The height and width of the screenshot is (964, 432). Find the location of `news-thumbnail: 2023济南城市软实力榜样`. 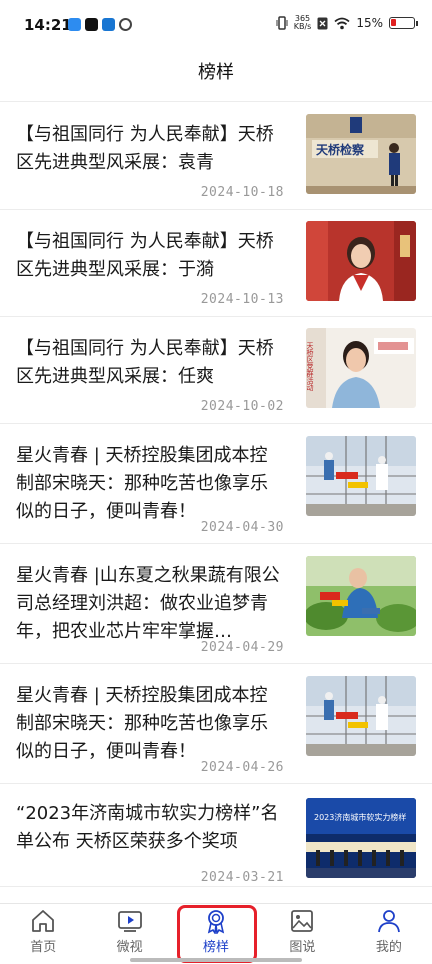

news-thumbnail: 2023济南城市软实力榜样 is located at coordinates (361, 838).